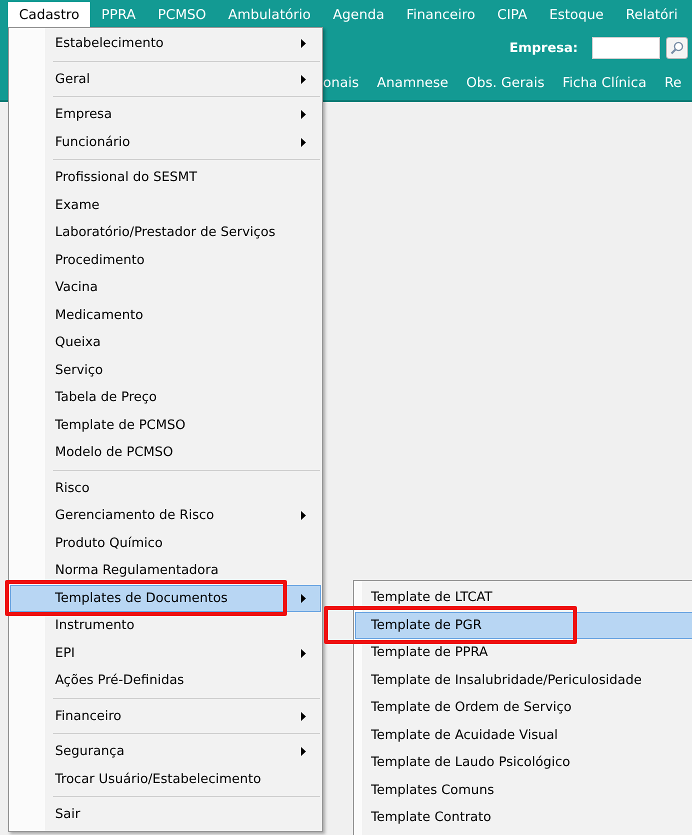  I want to click on menu-item: Template Contrato, so click(523, 818).